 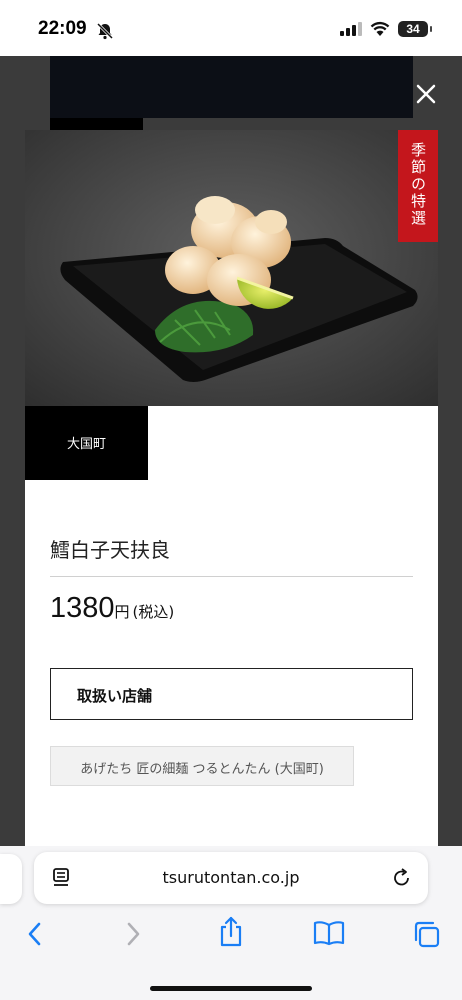 What do you see at coordinates (231, 694) in the screenshot?
I see `shops-button: 取扱い店舗` at bounding box center [231, 694].